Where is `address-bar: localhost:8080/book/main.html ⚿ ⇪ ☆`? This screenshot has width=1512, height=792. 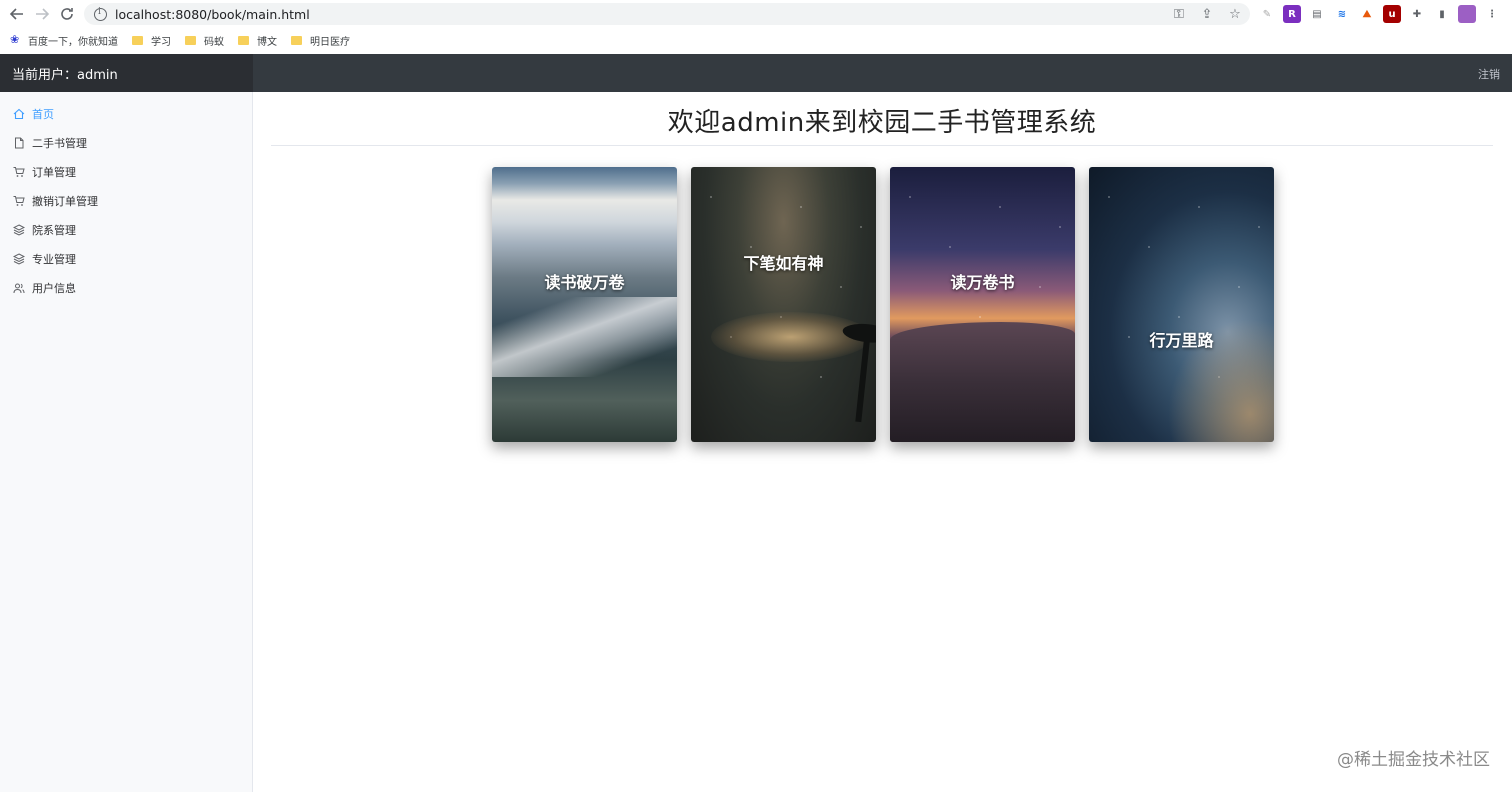
address-bar: localhost:8080/book/main.html ⚿ ⇪ ☆ is located at coordinates (667, 14).